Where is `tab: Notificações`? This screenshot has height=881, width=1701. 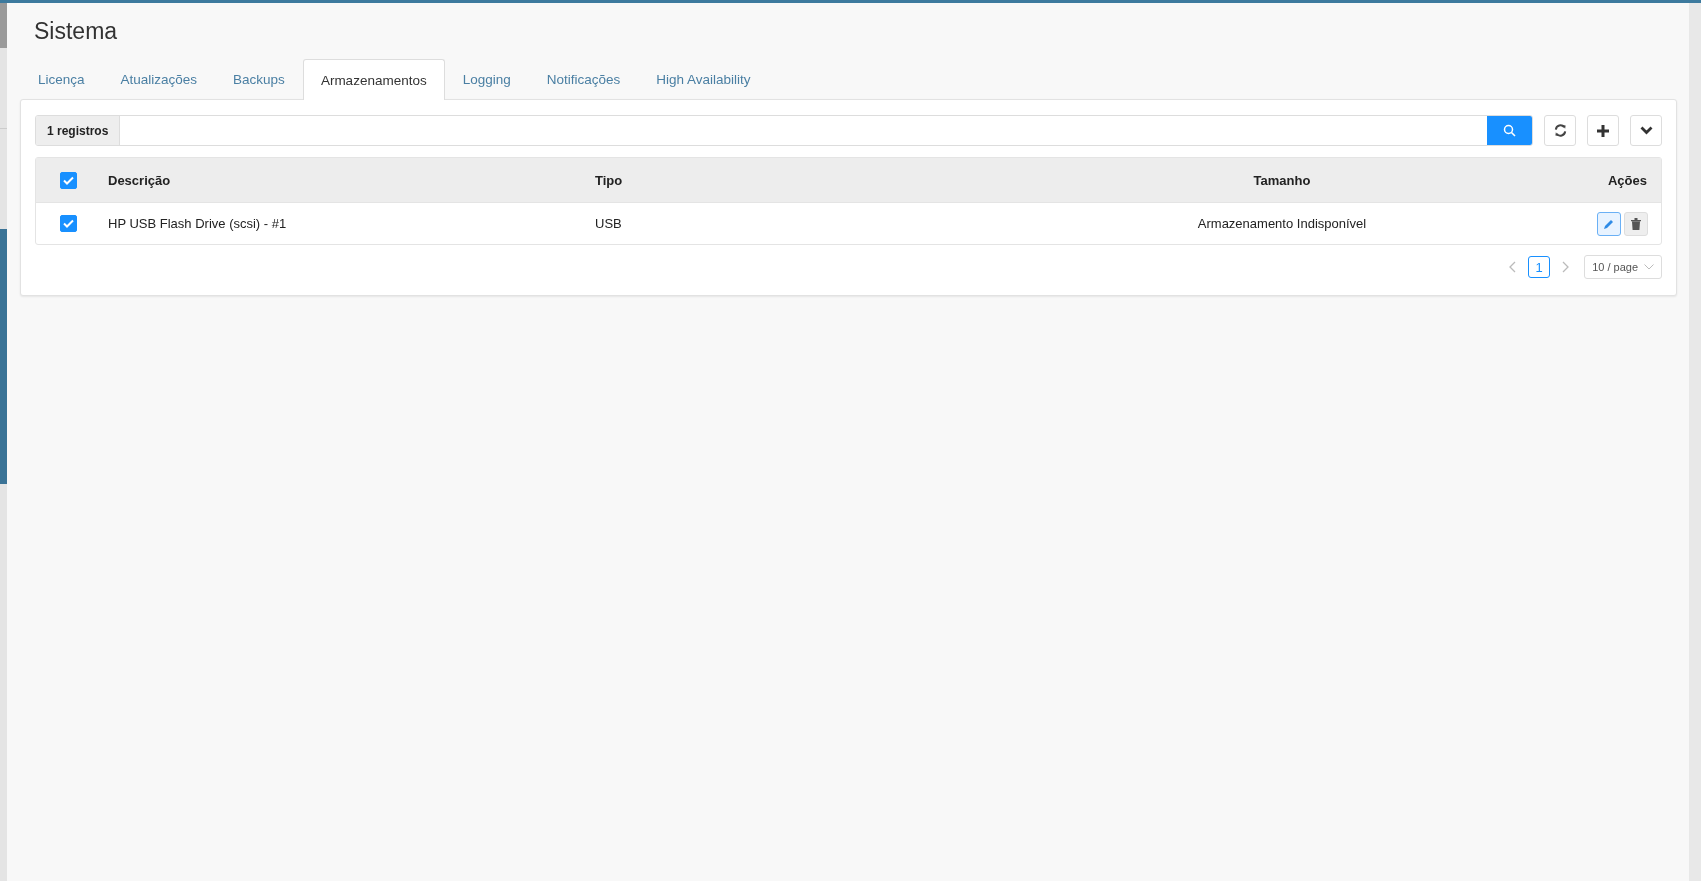
tab: Notificações is located at coordinates (583, 78).